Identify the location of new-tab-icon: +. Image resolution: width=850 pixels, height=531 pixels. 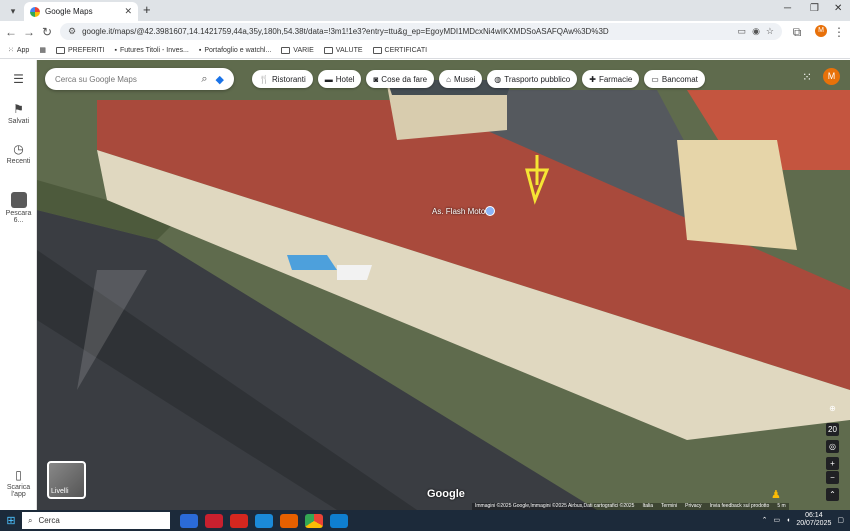
(147, 9).